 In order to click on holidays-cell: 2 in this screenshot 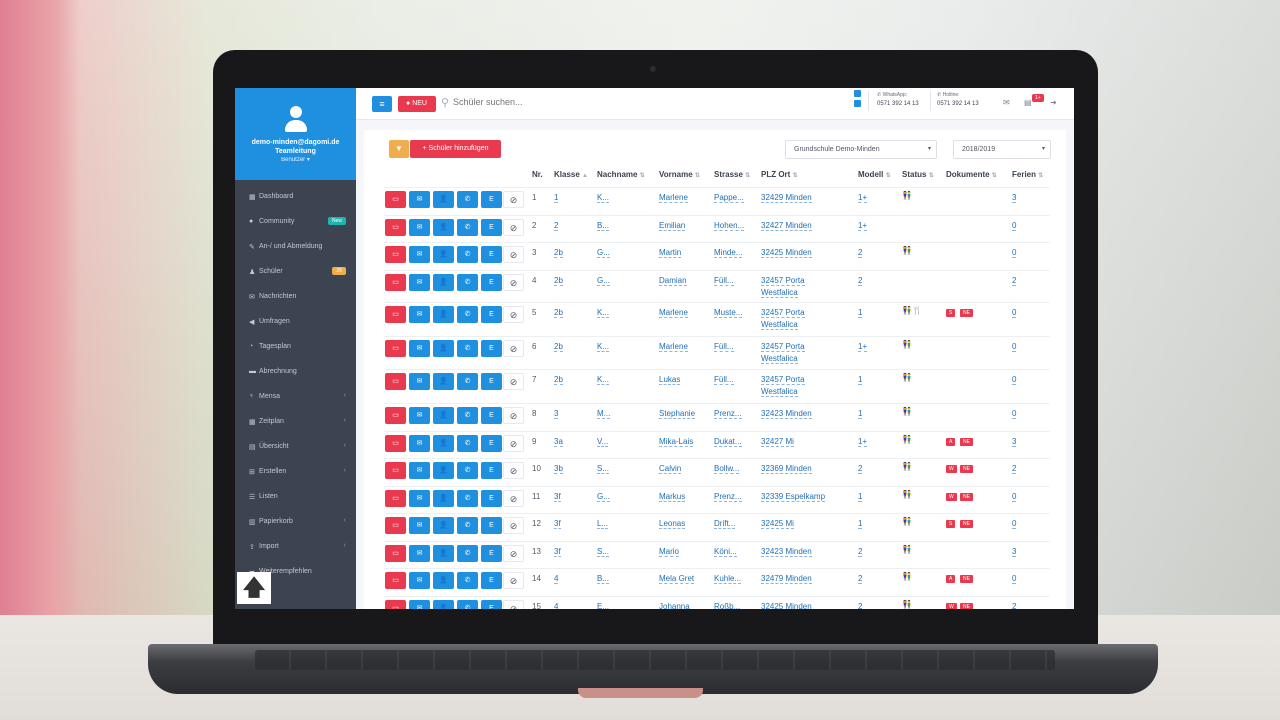, I will do `click(1014, 469)`.